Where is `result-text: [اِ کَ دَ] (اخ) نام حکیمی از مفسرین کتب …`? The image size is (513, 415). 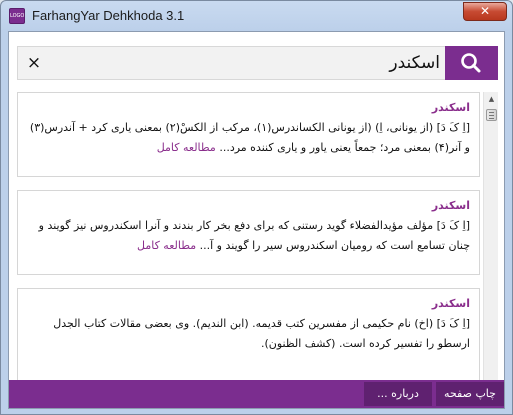
result-text: [اِ کَ دَ] (اخ) نام حکیمی از مفسرین کتب … is located at coordinates (261, 333).